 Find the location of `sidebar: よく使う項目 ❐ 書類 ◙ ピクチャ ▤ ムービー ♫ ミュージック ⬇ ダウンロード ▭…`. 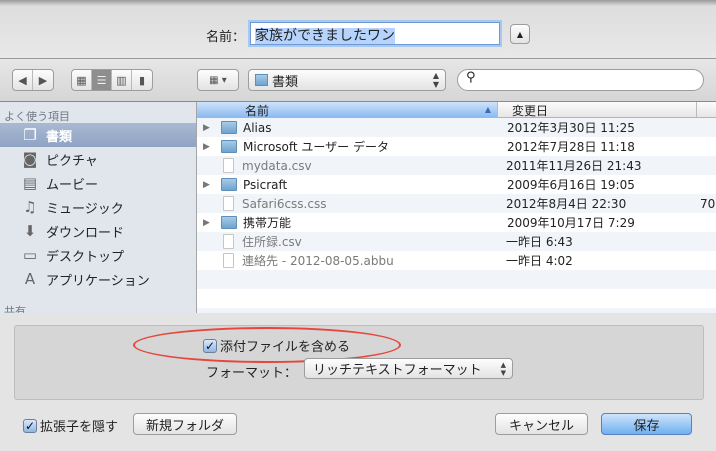

sidebar: よく使う項目 ❐ 書類 ◙ ピクチャ ▤ ムービー ♫ ミュージック ⬇ ダウンロード ▭… is located at coordinates (98, 207).